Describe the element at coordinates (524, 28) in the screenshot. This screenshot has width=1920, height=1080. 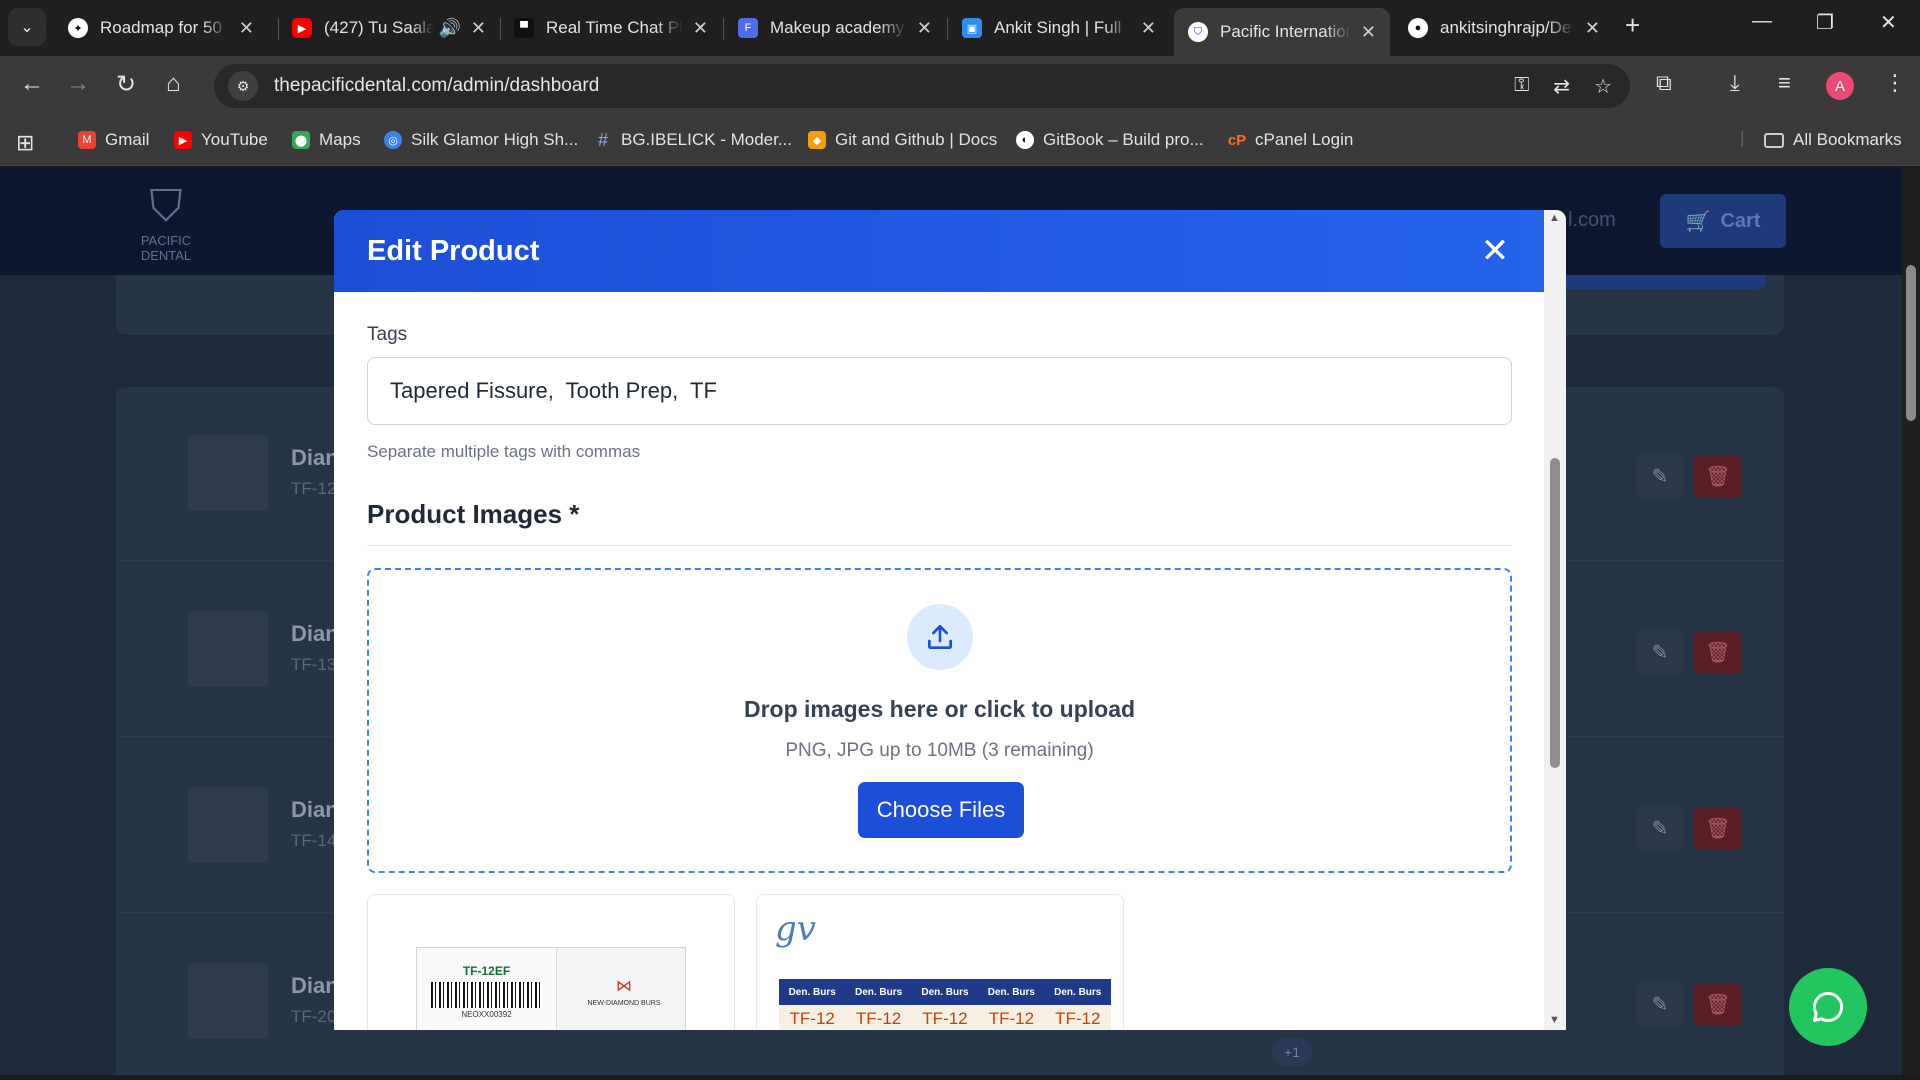
I see `app-icon: ▀` at that location.